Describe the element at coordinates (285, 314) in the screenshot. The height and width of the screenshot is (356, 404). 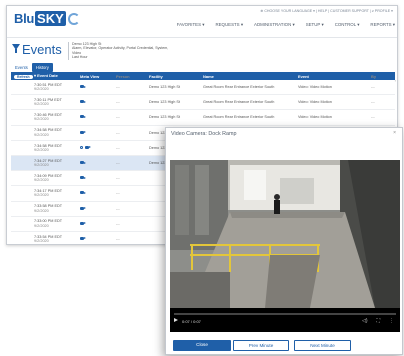
I see `video-timeline` at that location.